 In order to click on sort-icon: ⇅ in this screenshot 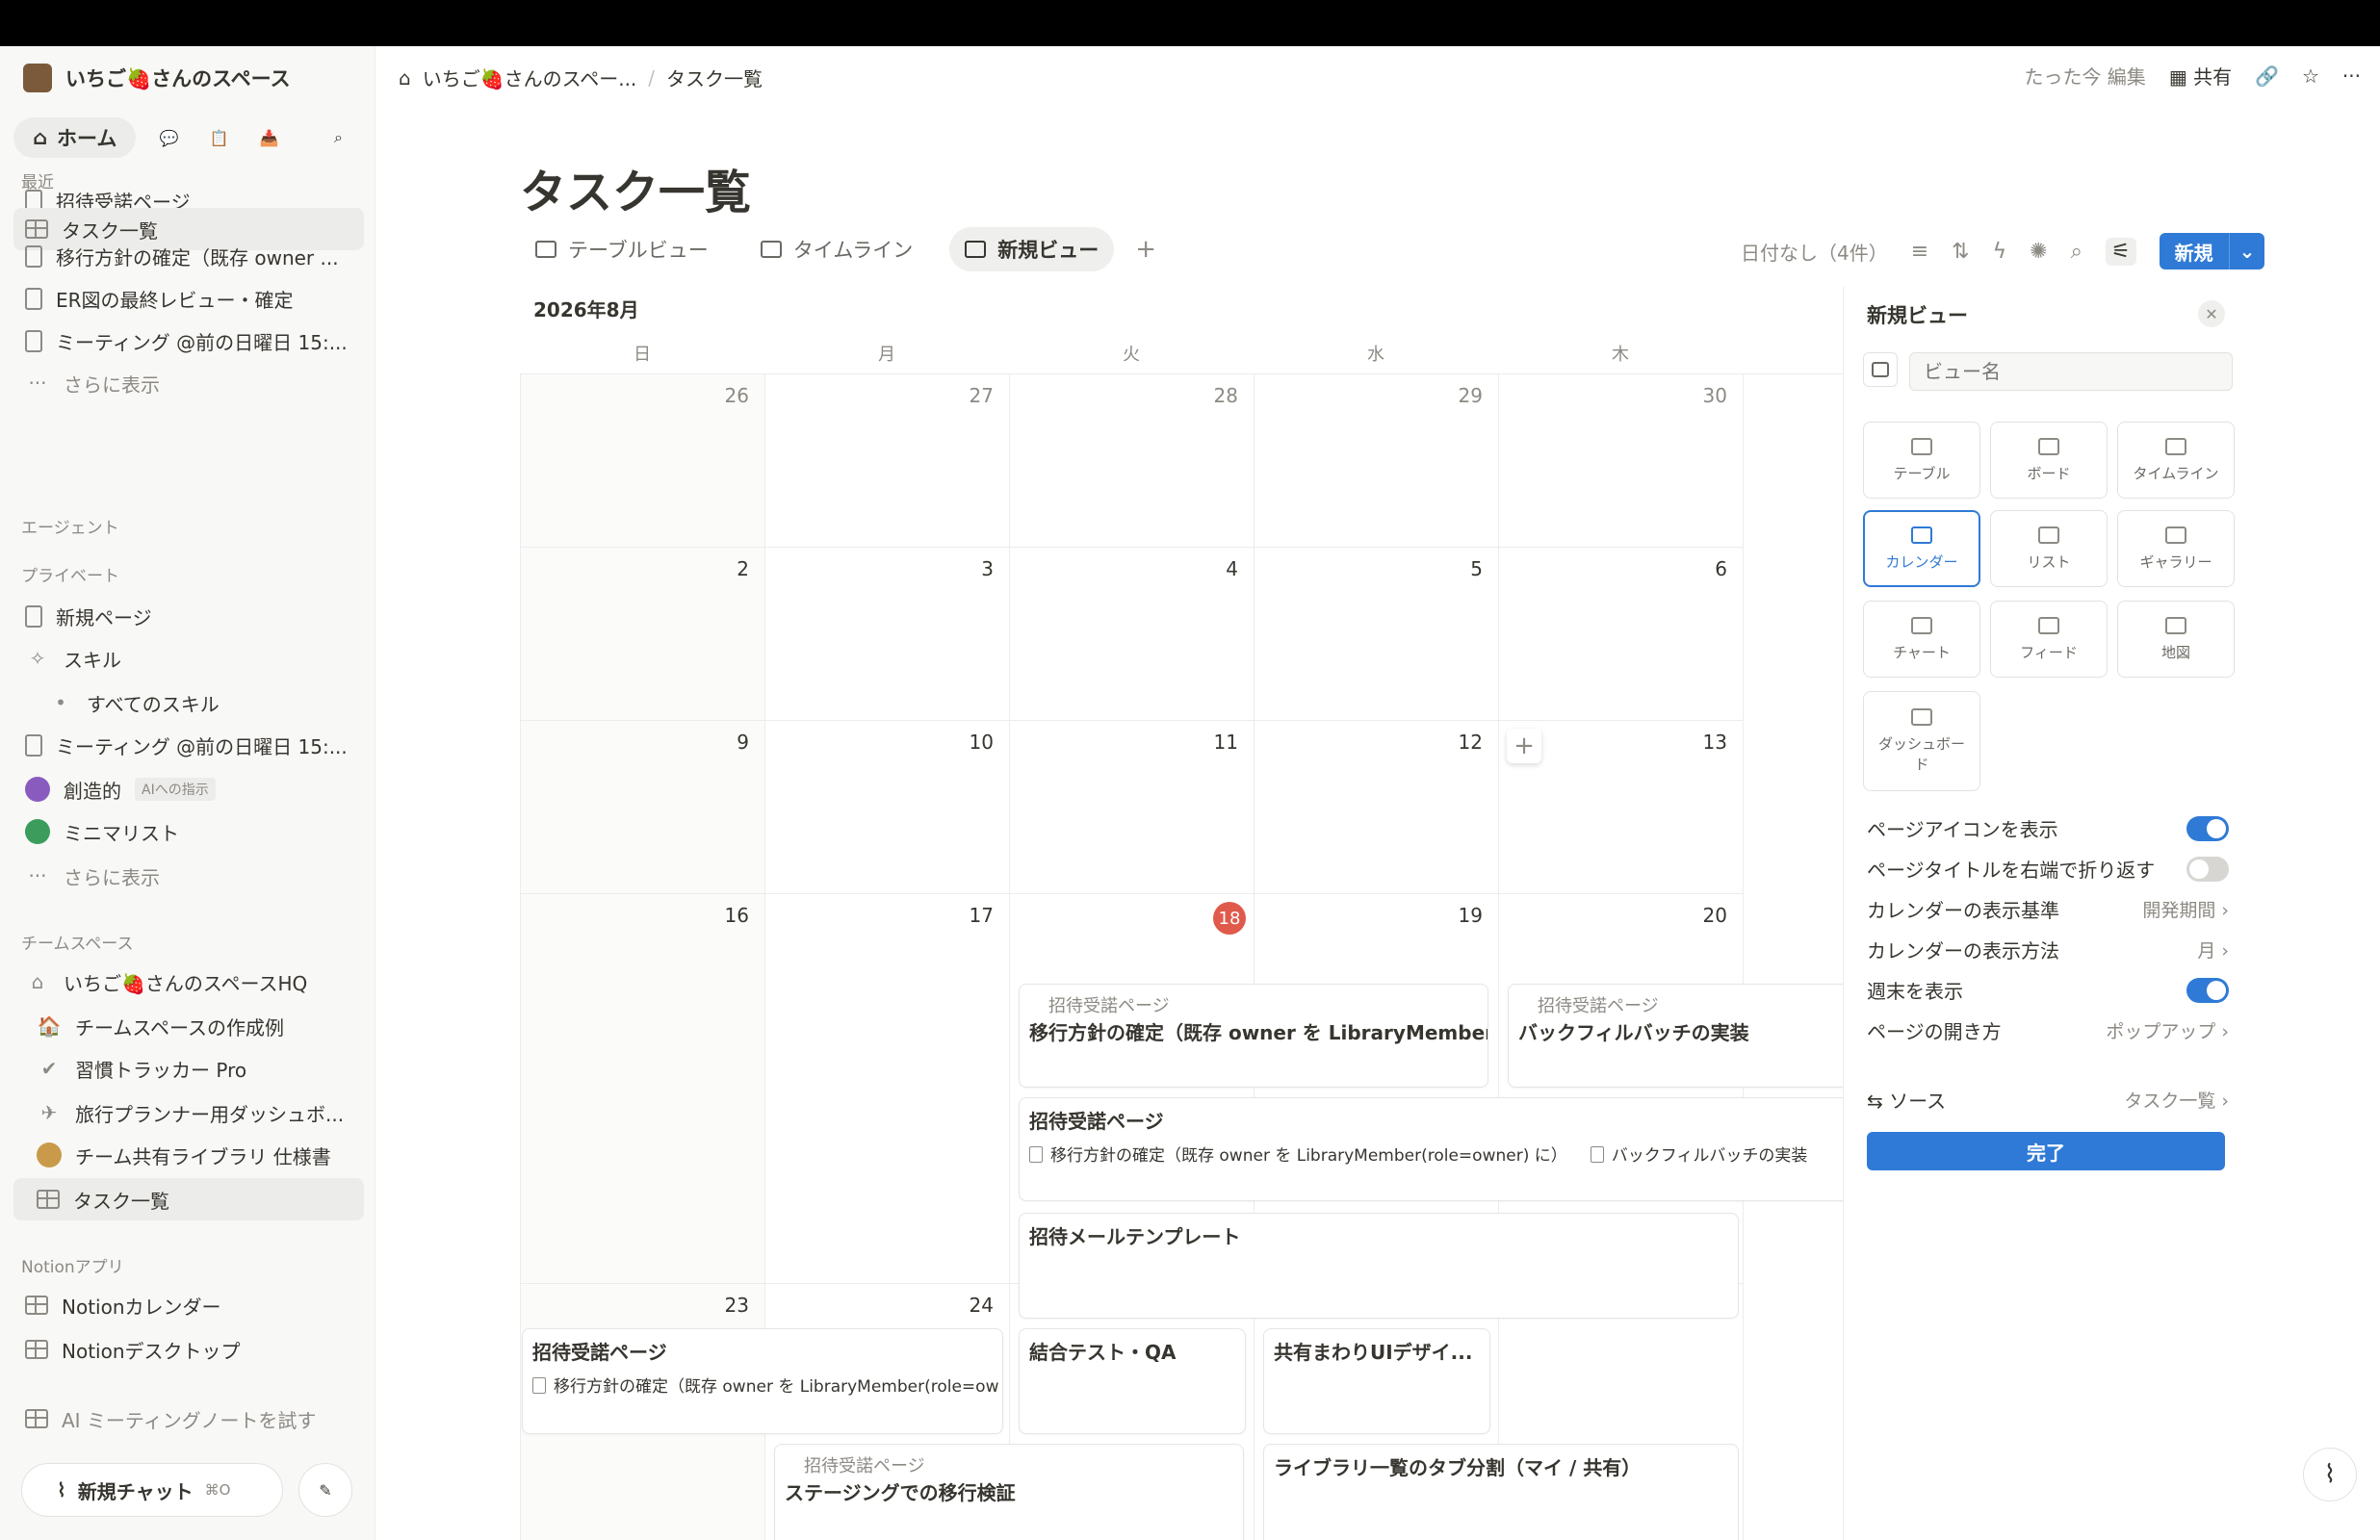, I will do `click(1961, 252)`.